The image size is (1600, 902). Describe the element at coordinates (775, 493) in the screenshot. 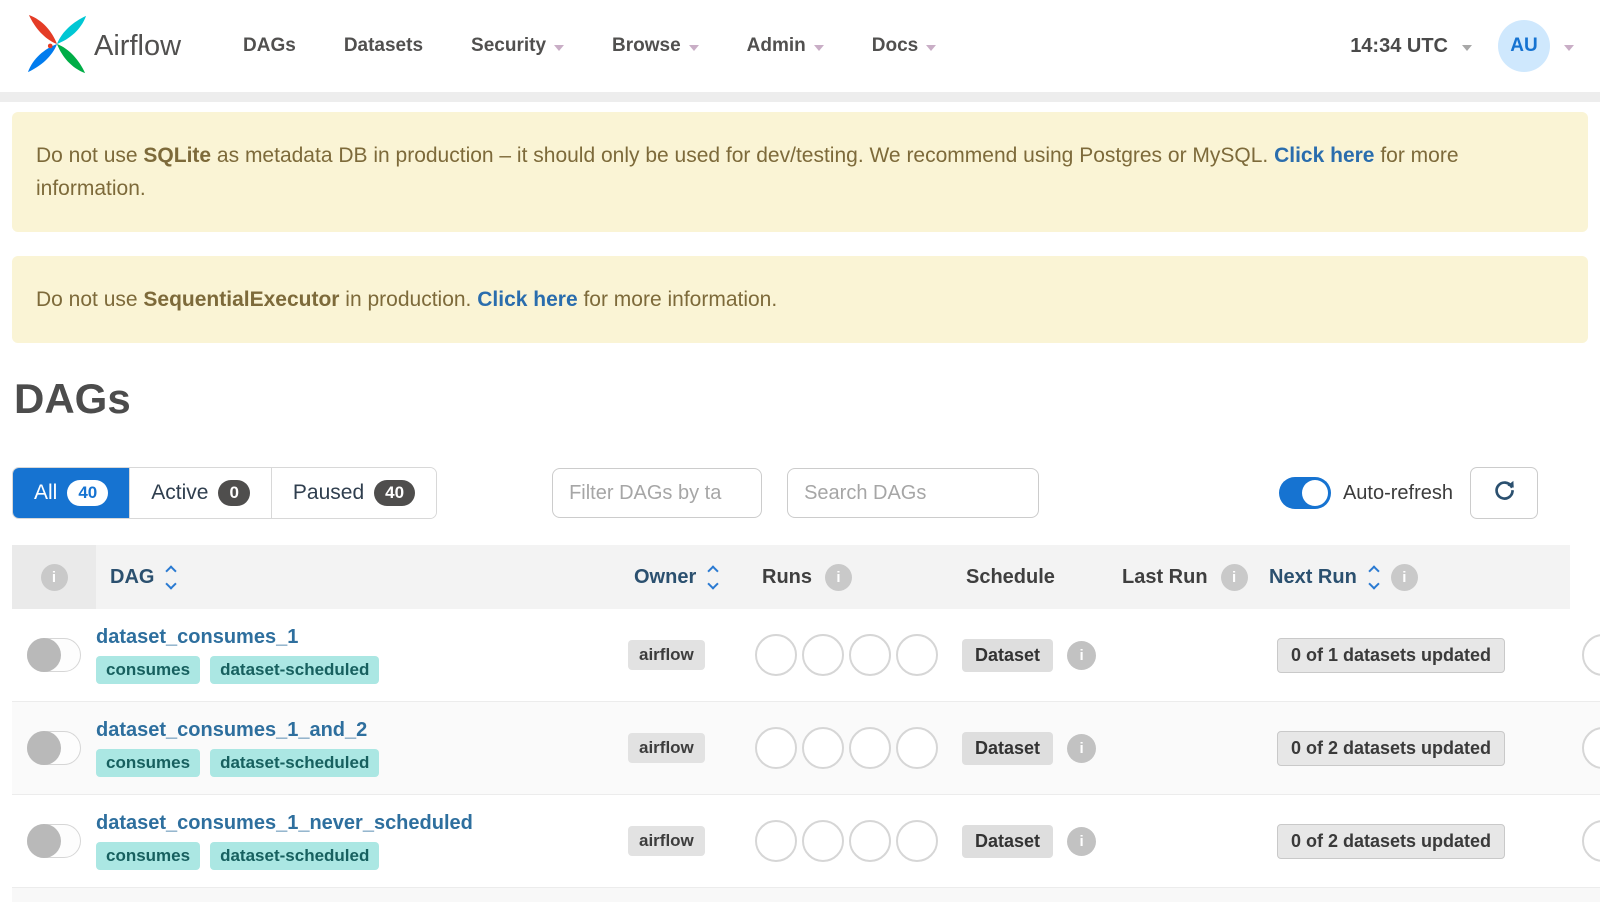

I see `filter-row: All 40 Active 0 Paused 40 Auto-refresh` at that location.